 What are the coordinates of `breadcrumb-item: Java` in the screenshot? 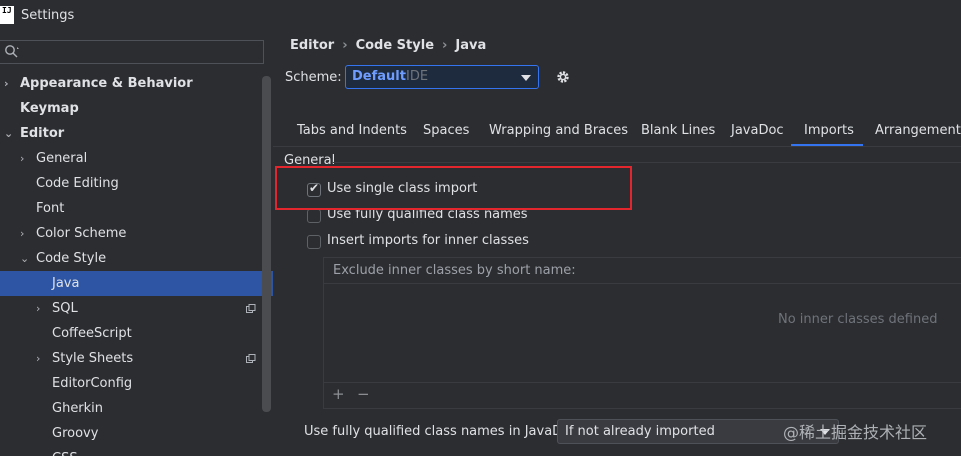 It's located at (471, 45).